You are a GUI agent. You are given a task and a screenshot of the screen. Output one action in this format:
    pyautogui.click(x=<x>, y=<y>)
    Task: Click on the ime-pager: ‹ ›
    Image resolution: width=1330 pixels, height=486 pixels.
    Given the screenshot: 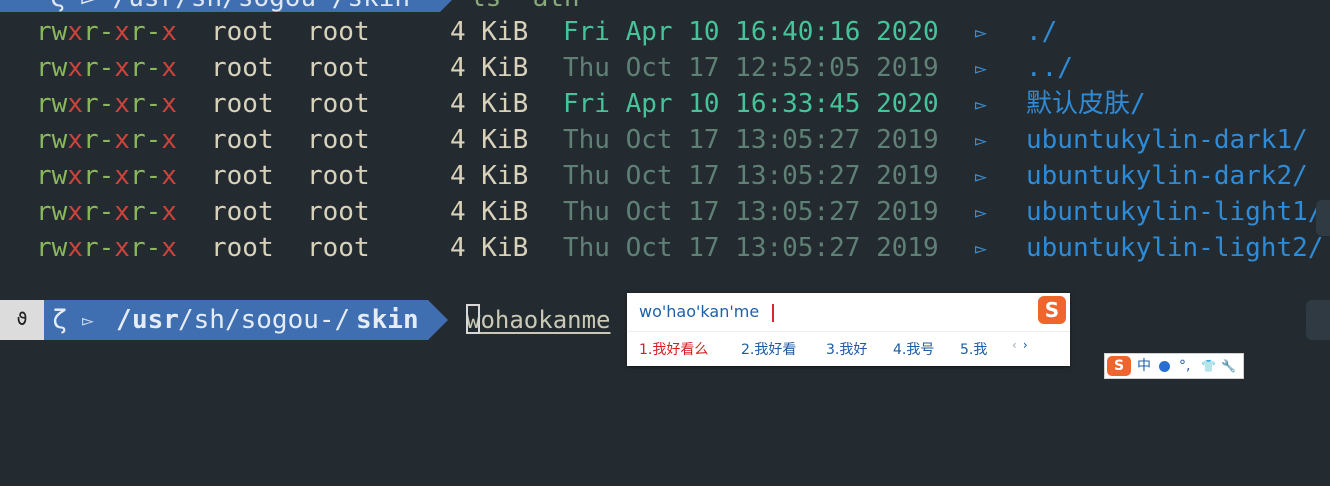 What is the action you would take?
    pyautogui.click(x=1023, y=345)
    